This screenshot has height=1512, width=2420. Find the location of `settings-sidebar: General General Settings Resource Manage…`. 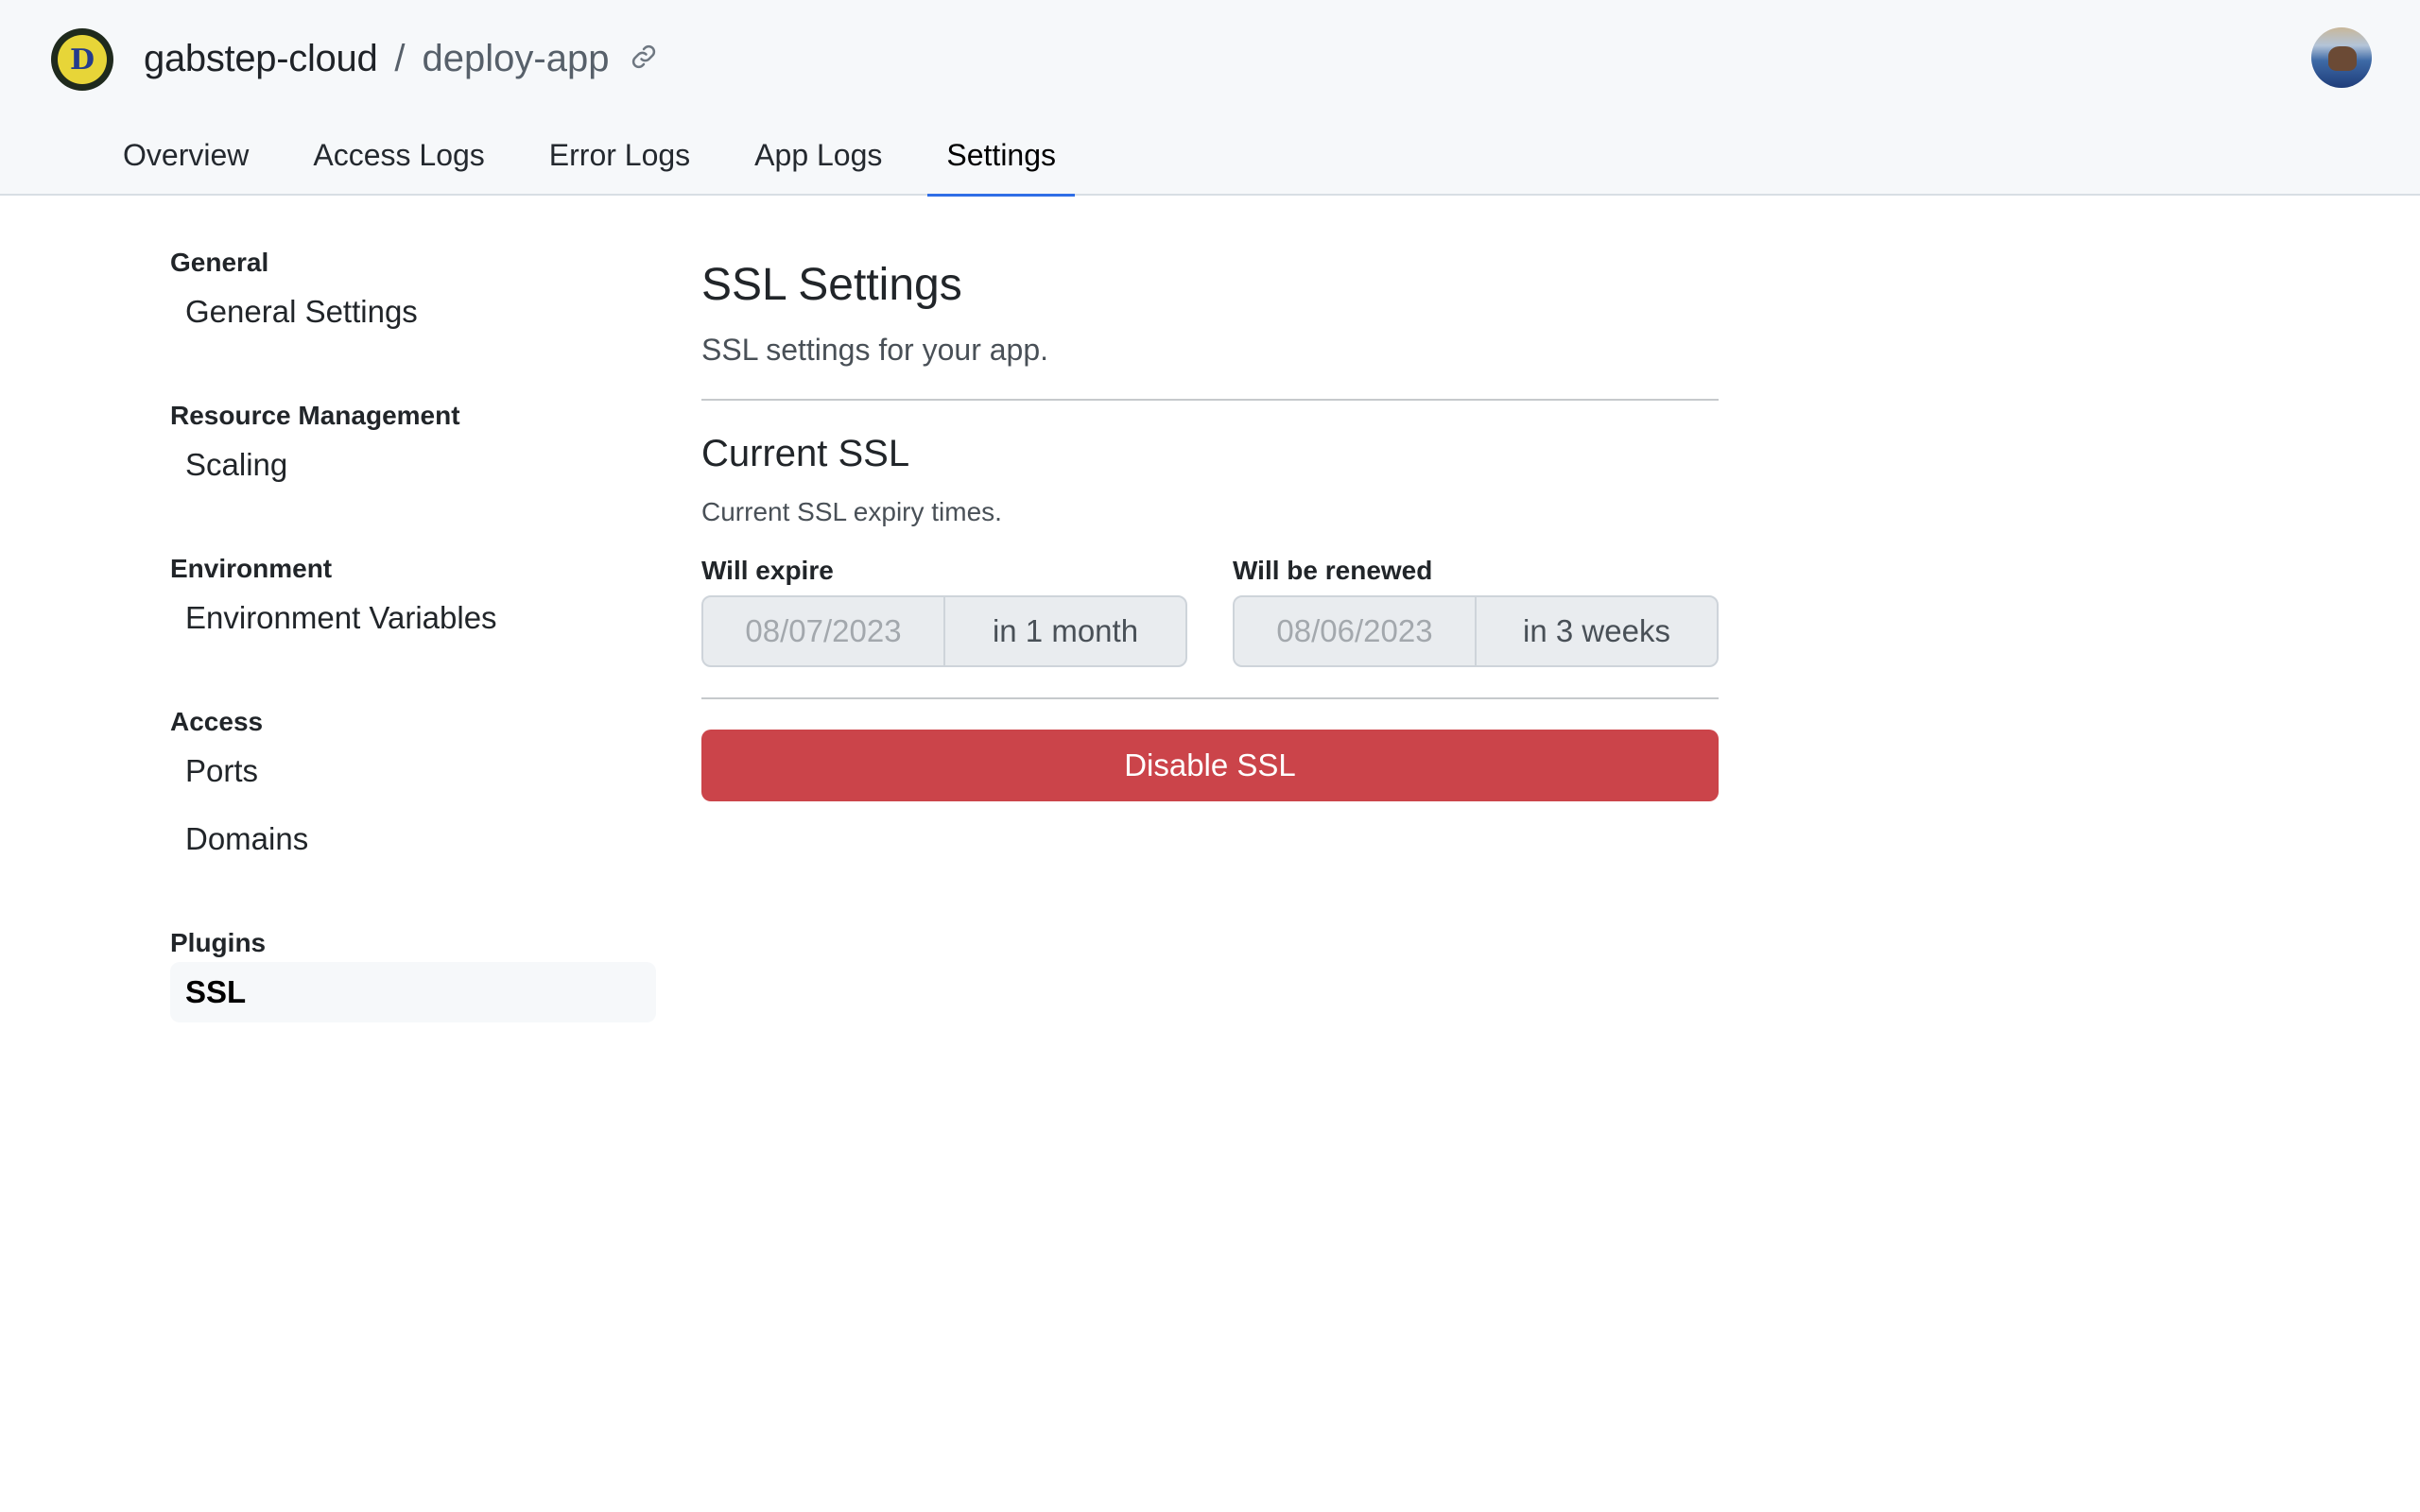

settings-sidebar: General General Settings Resource Manage… is located at coordinates (413, 633).